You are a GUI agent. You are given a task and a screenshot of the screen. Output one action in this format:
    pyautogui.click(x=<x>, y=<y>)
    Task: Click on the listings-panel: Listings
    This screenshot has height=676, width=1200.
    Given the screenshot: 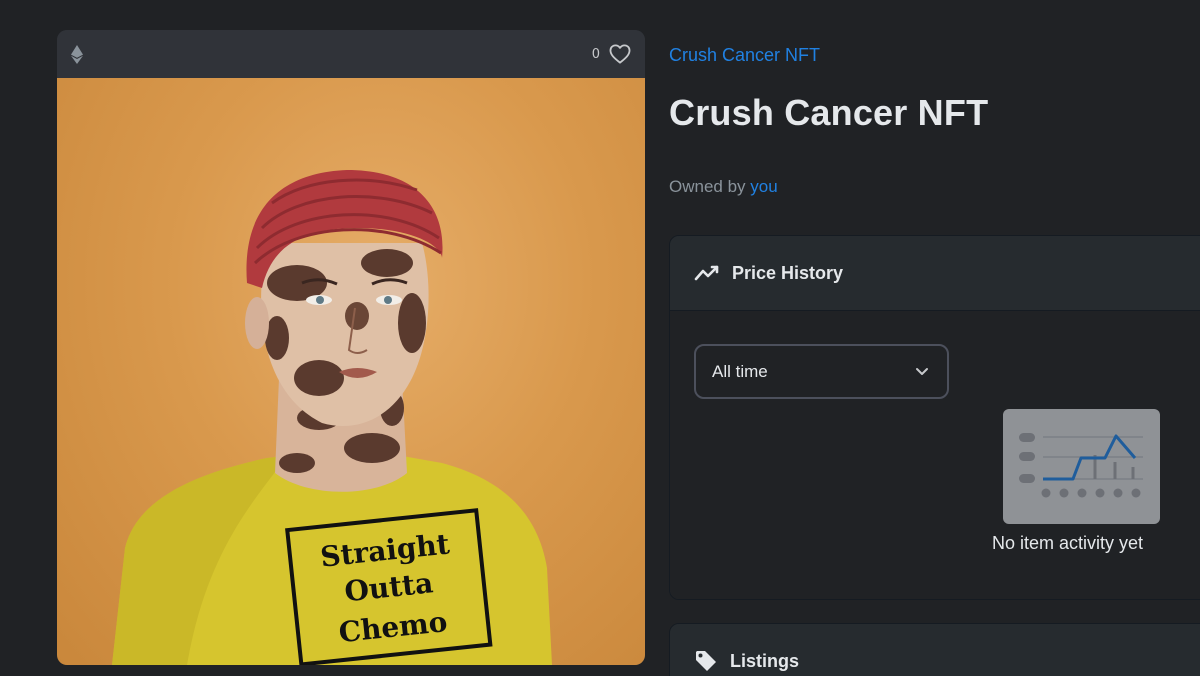 What is the action you would take?
    pyautogui.click(x=934, y=649)
    